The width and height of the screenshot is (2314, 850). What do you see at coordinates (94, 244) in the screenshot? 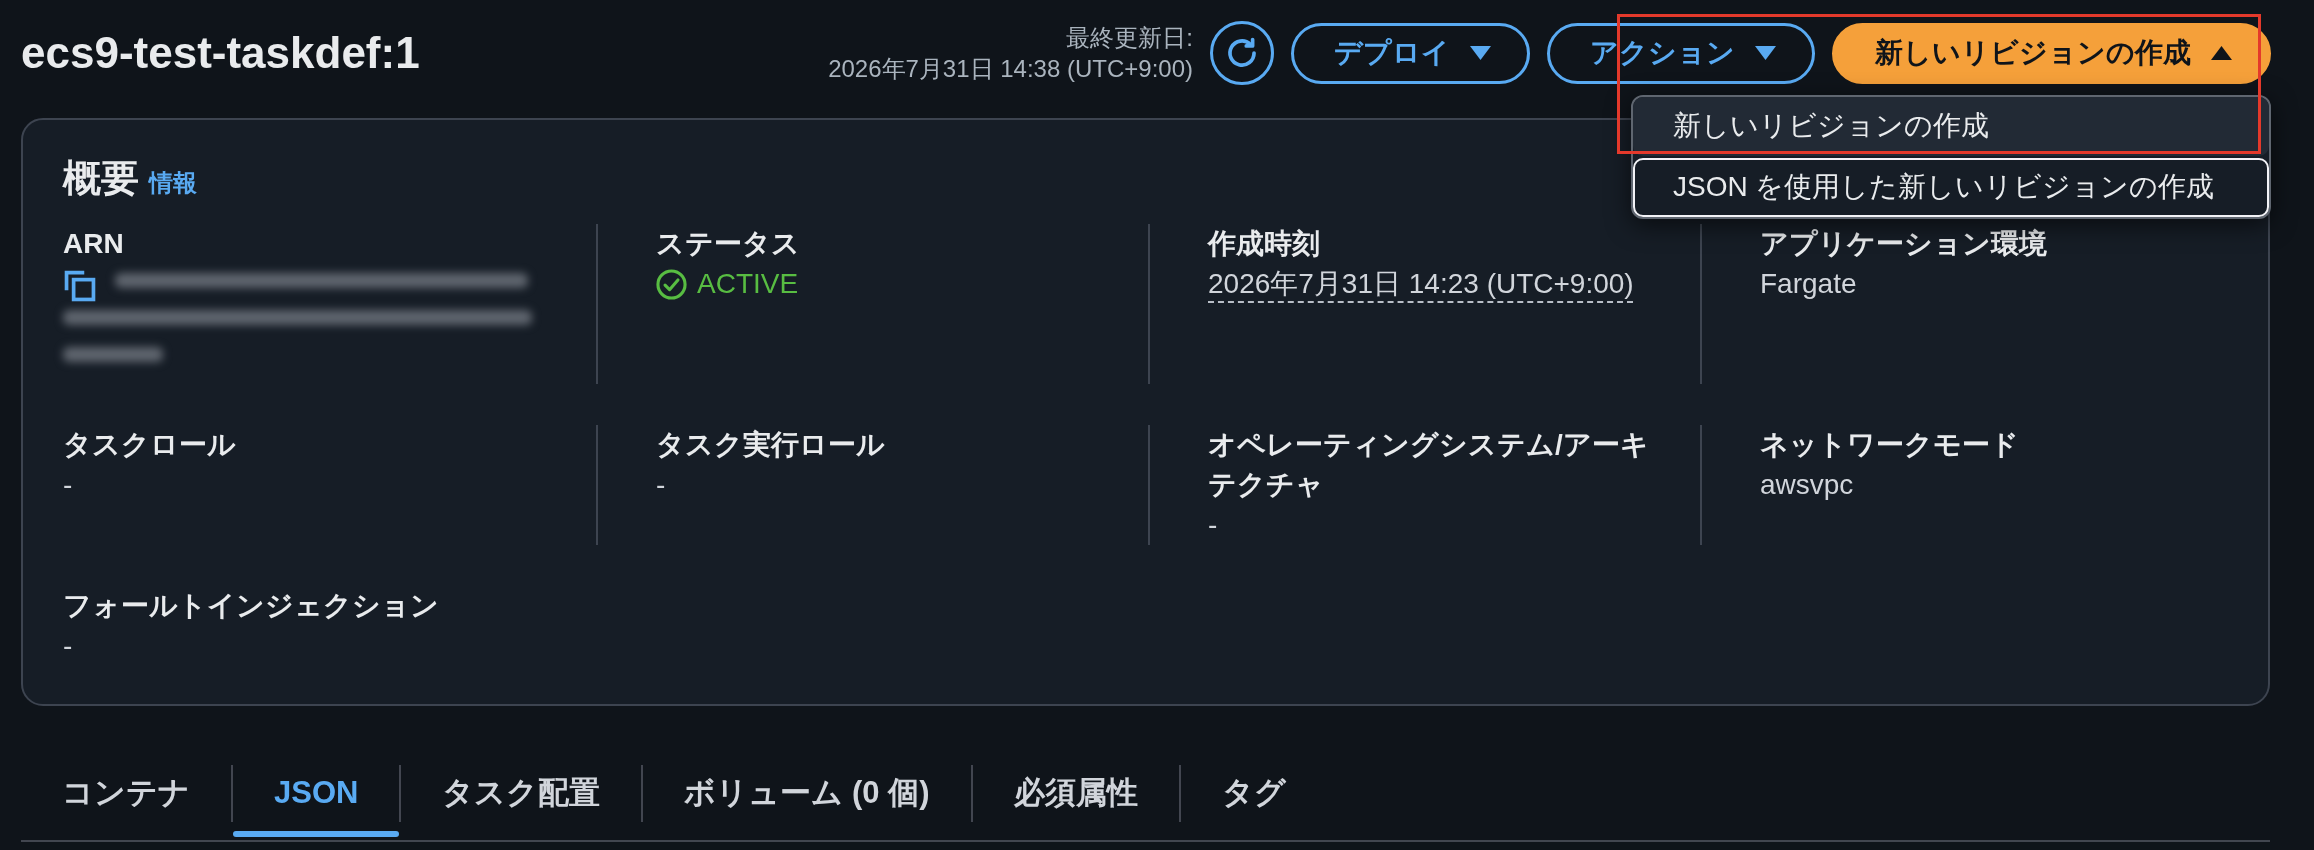
I see `field-label: ARN` at bounding box center [94, 244].